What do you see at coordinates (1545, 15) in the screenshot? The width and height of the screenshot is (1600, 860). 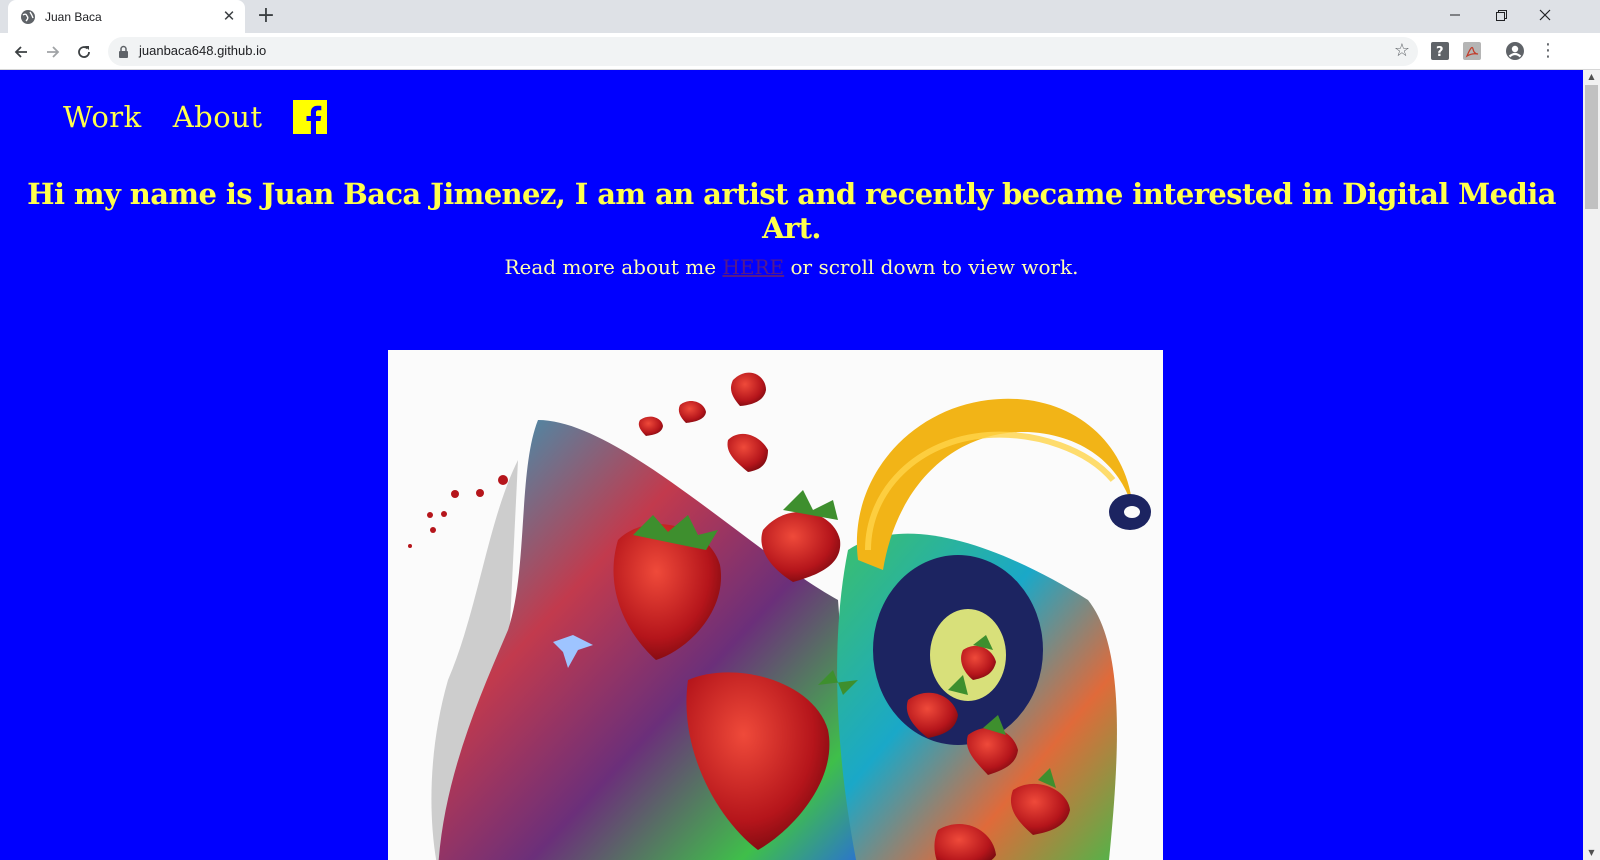 I see `window-close-icon` at bounding box center [1545, 15].